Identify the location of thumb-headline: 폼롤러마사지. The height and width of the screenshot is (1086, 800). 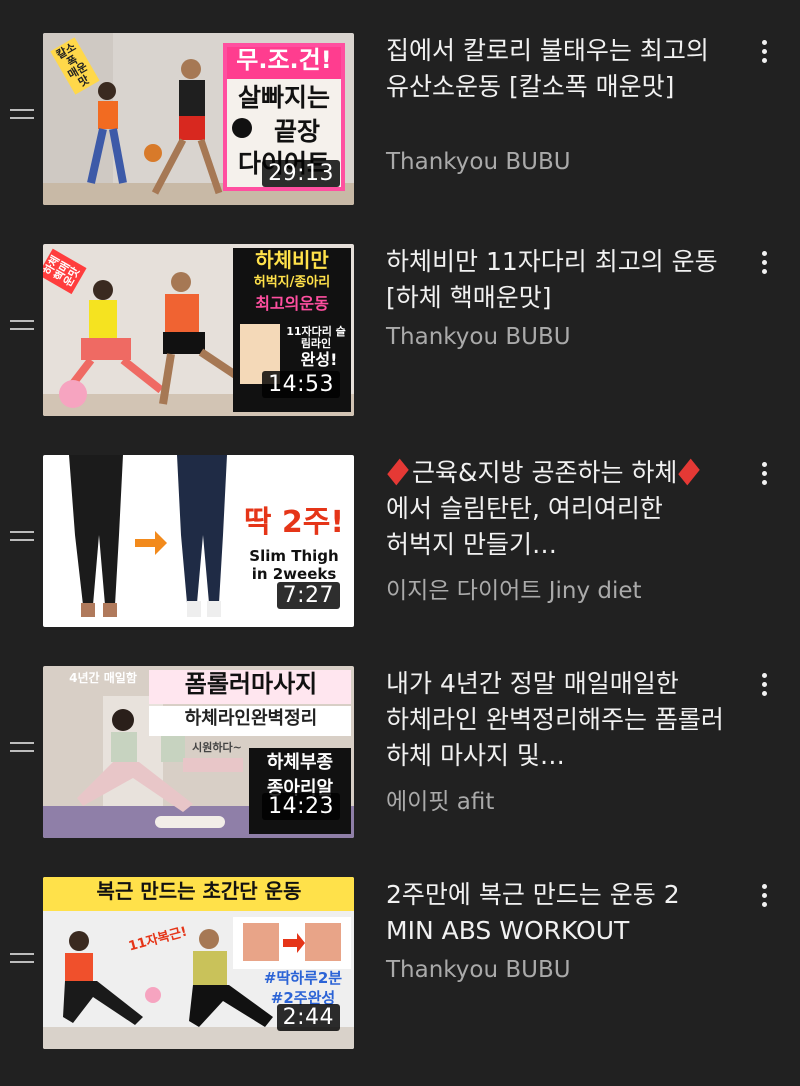
(251, 684).